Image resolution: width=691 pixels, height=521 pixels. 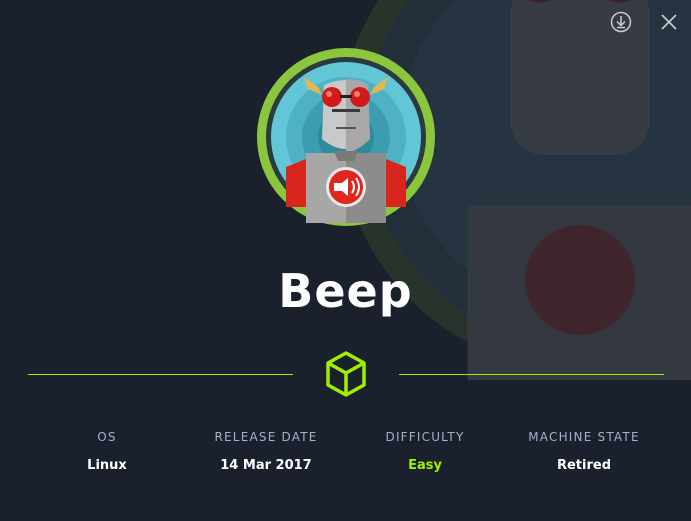 What do you see at coordinates (425, 452) in the screenshot?
I see `info-difficulty: DIFFICULTY Easy` at bounding box center [425, 452].